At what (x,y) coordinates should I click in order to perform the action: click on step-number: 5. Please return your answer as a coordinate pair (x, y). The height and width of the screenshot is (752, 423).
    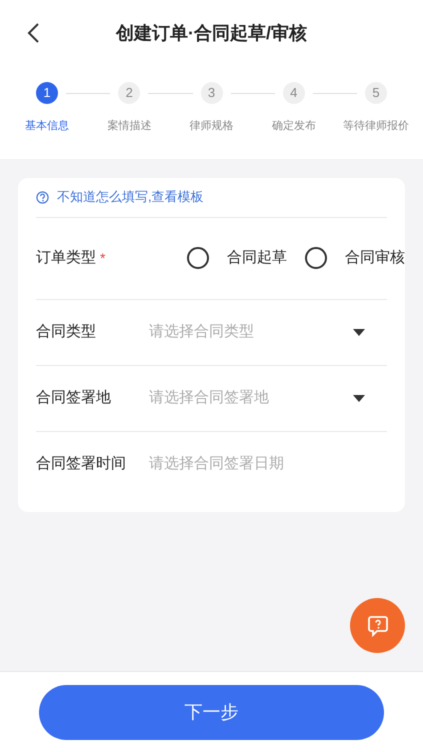
    Looking at the image, I should click on (376, 93).